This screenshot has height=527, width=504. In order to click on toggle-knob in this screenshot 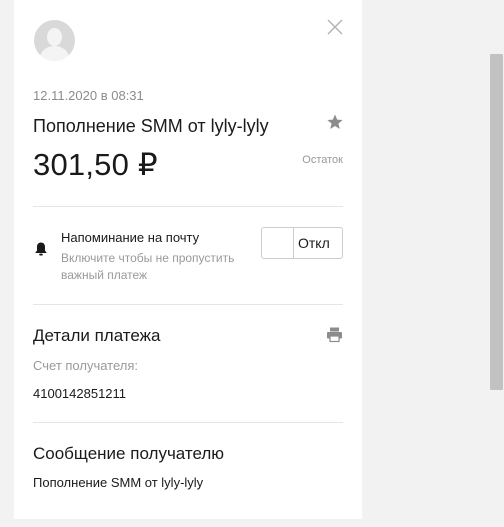, I will do `click(278, 243)`.